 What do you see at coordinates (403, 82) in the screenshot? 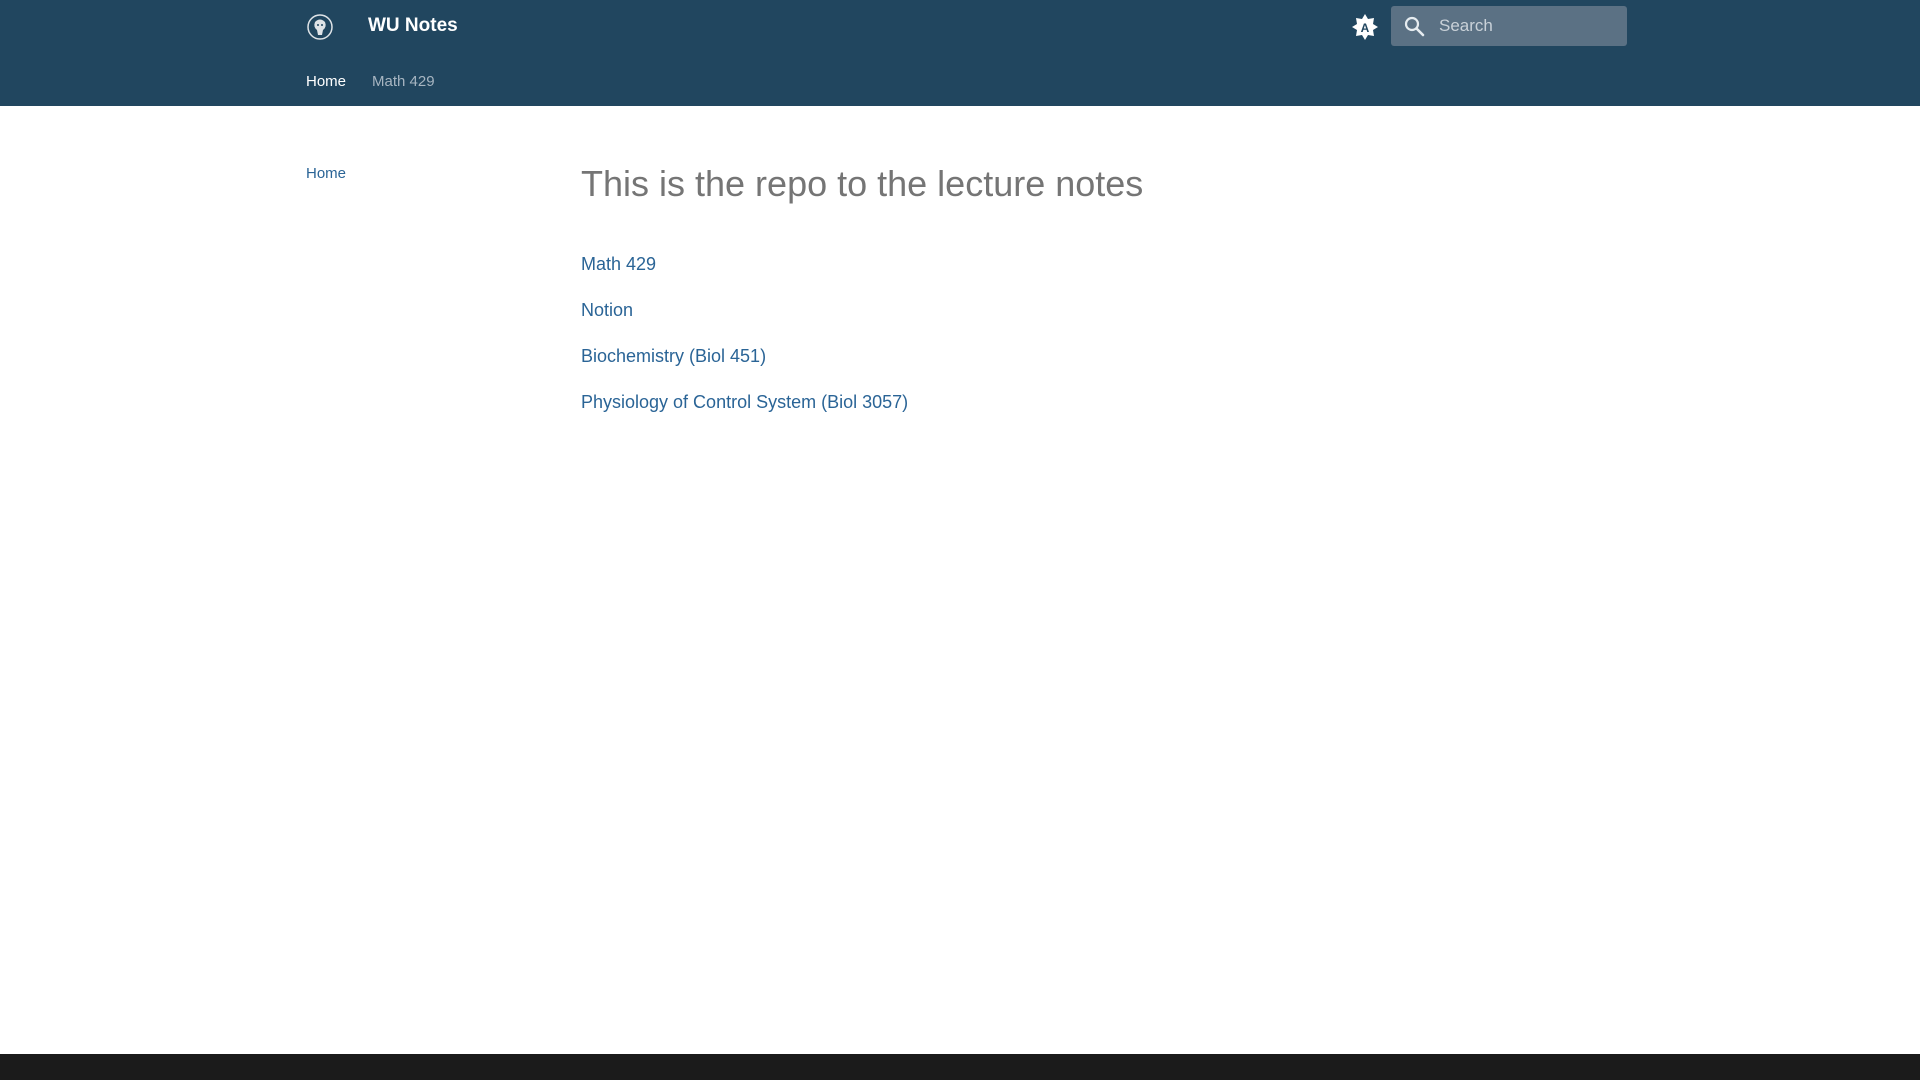
I see `tab-math-429: Math 429` at bounding box center [403, 82].